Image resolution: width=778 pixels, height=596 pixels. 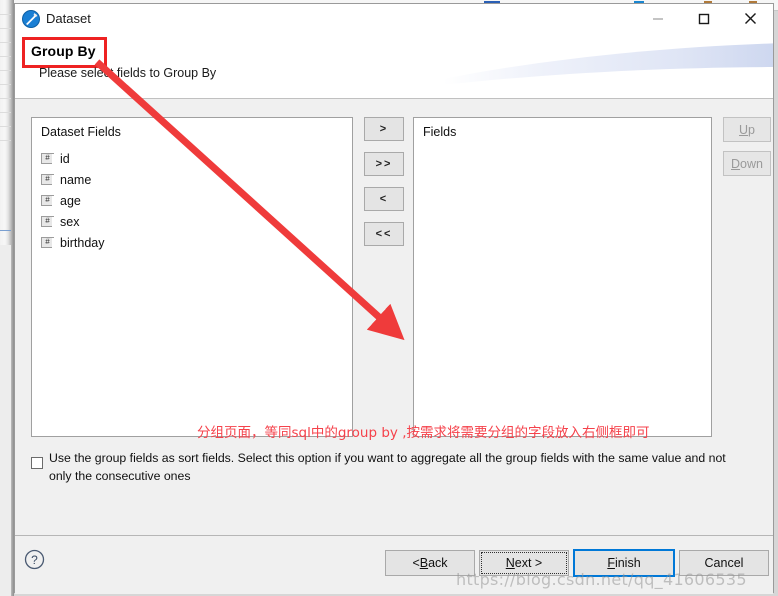 I want to click on help-icon: ?, so click(x=34, y=559).